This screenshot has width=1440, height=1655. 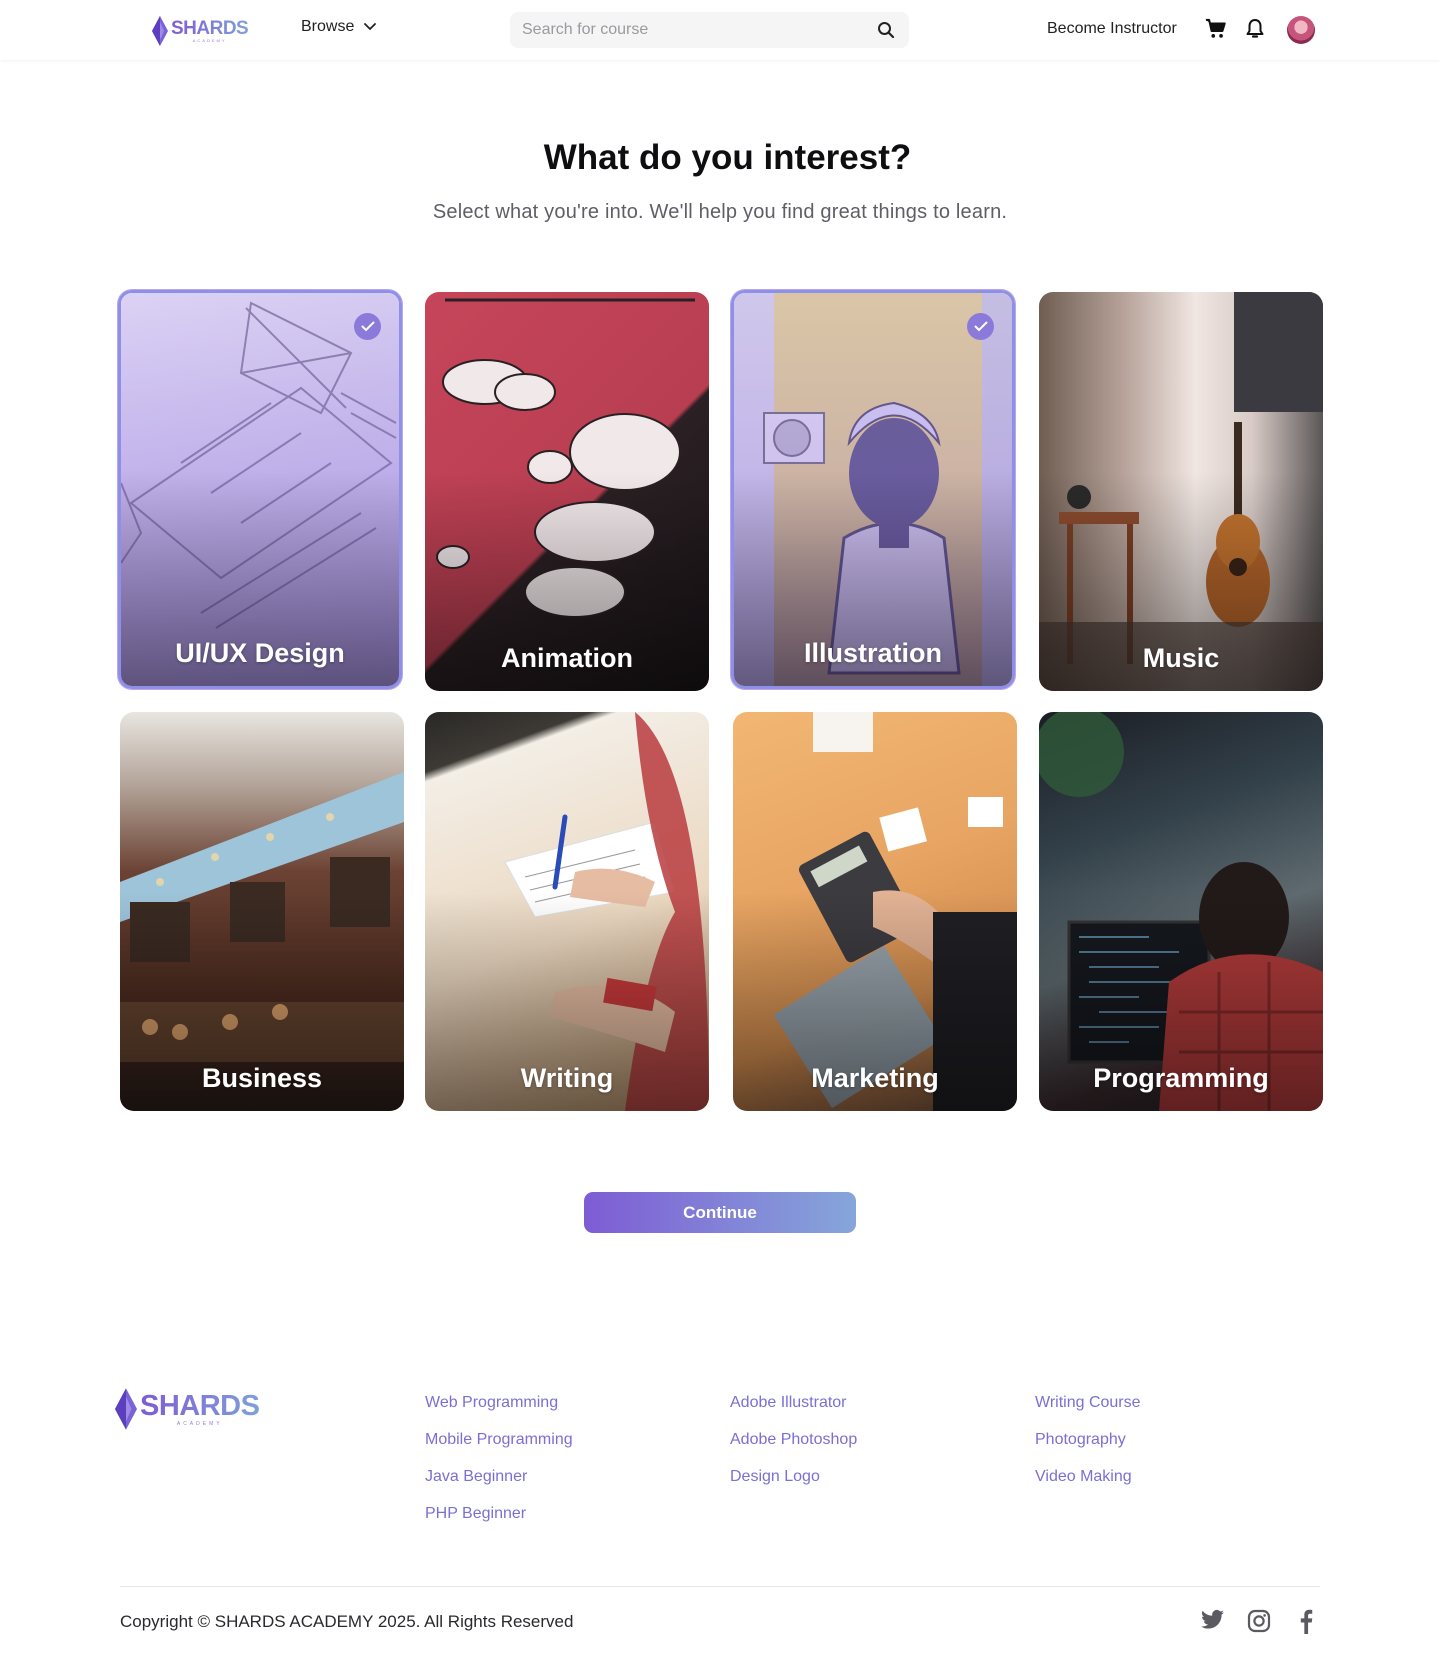 I want to click on browse-dropdown: Browse, so click(x=339, y=27).